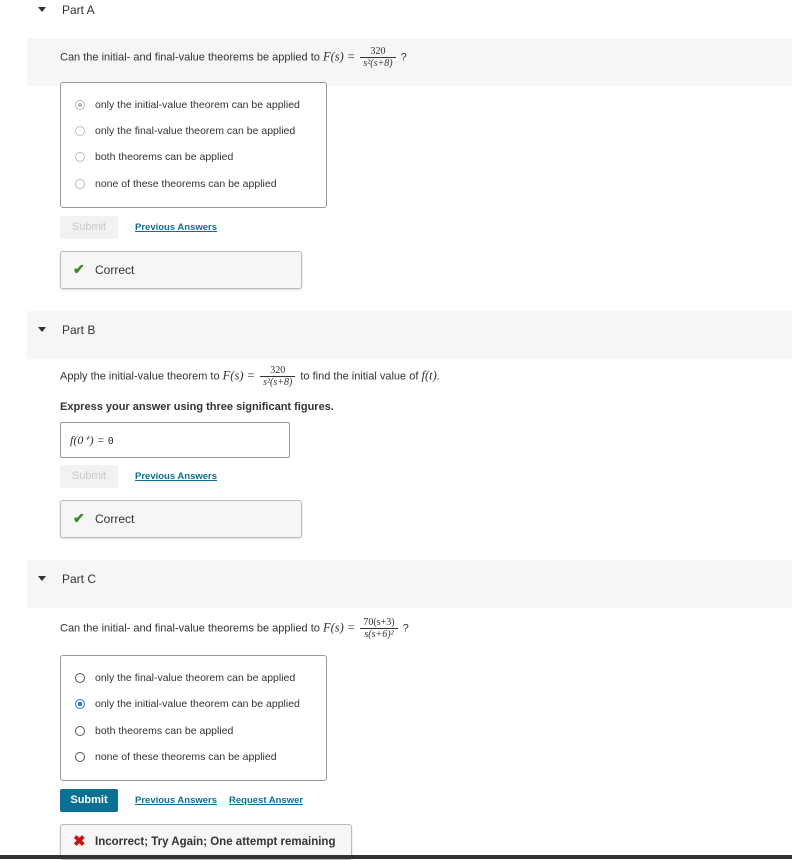  What do you see at coordinates (379, 634) in the screenshot?
I see `fraction-denominator: s(s+6)²` at bounding box center [379, 634].